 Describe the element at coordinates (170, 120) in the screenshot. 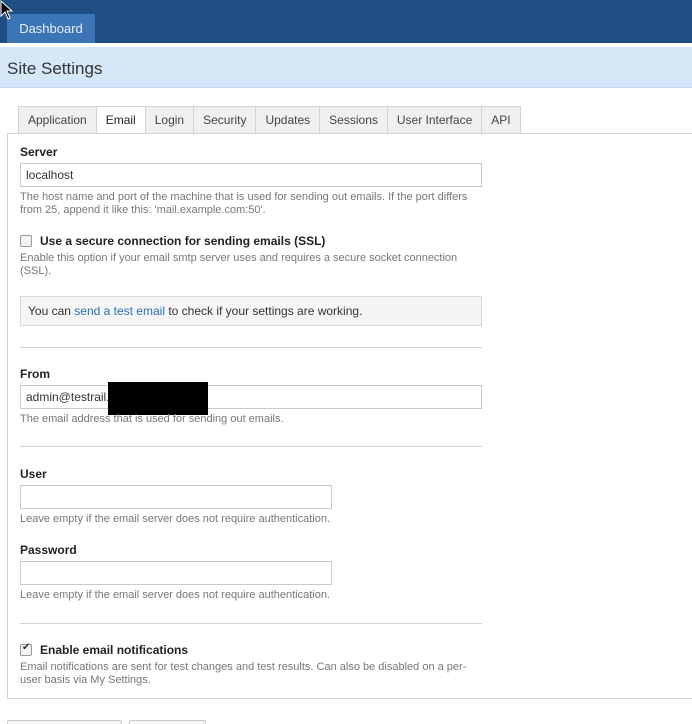

I see `tab-login: Login` at that location.